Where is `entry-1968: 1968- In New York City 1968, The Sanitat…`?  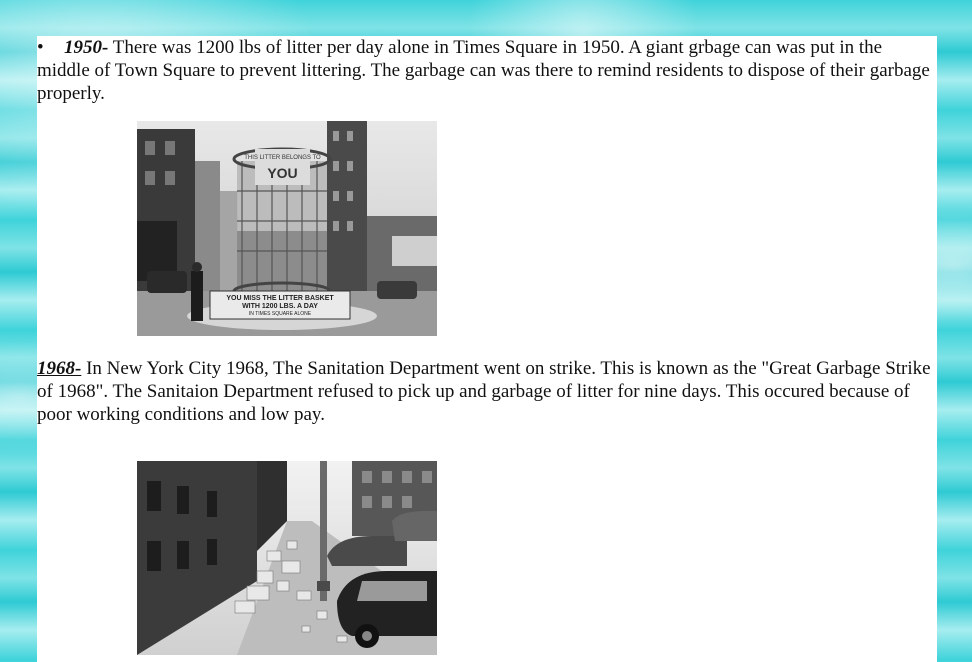
entry-1968: 1968- In New York City 1968, The Sanitat… is located at coordinates (485, 391).